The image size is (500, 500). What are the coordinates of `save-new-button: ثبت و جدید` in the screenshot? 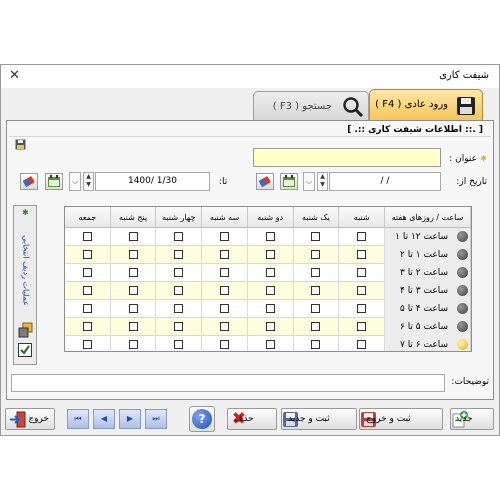 It's located at (319, 419).